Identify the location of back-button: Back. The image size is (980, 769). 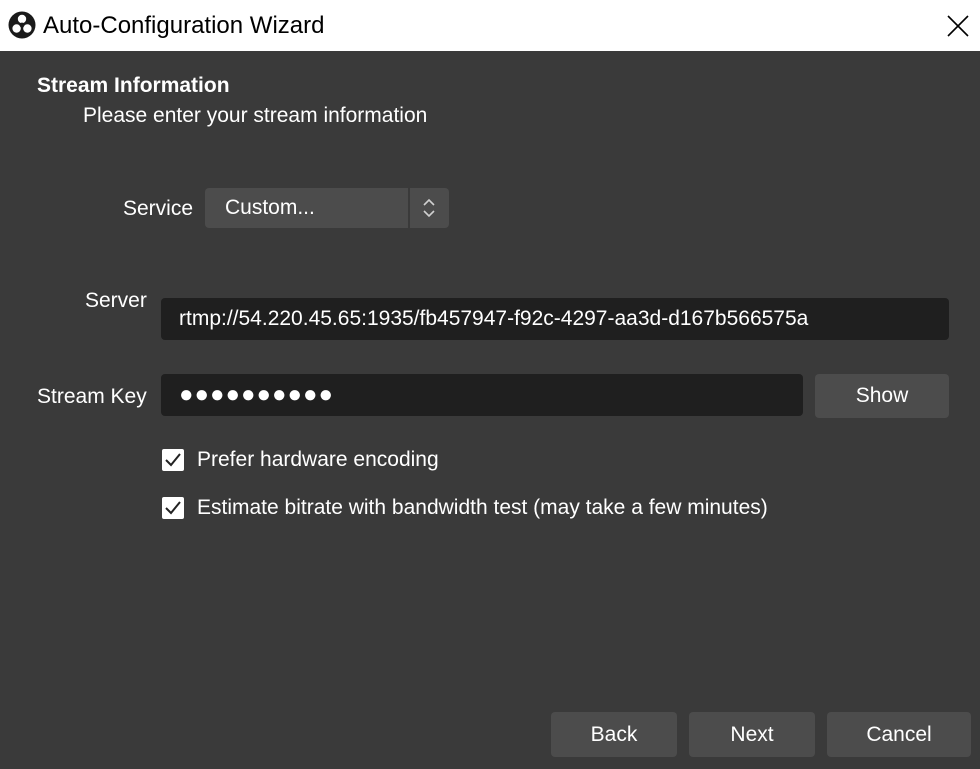
(614, 734).